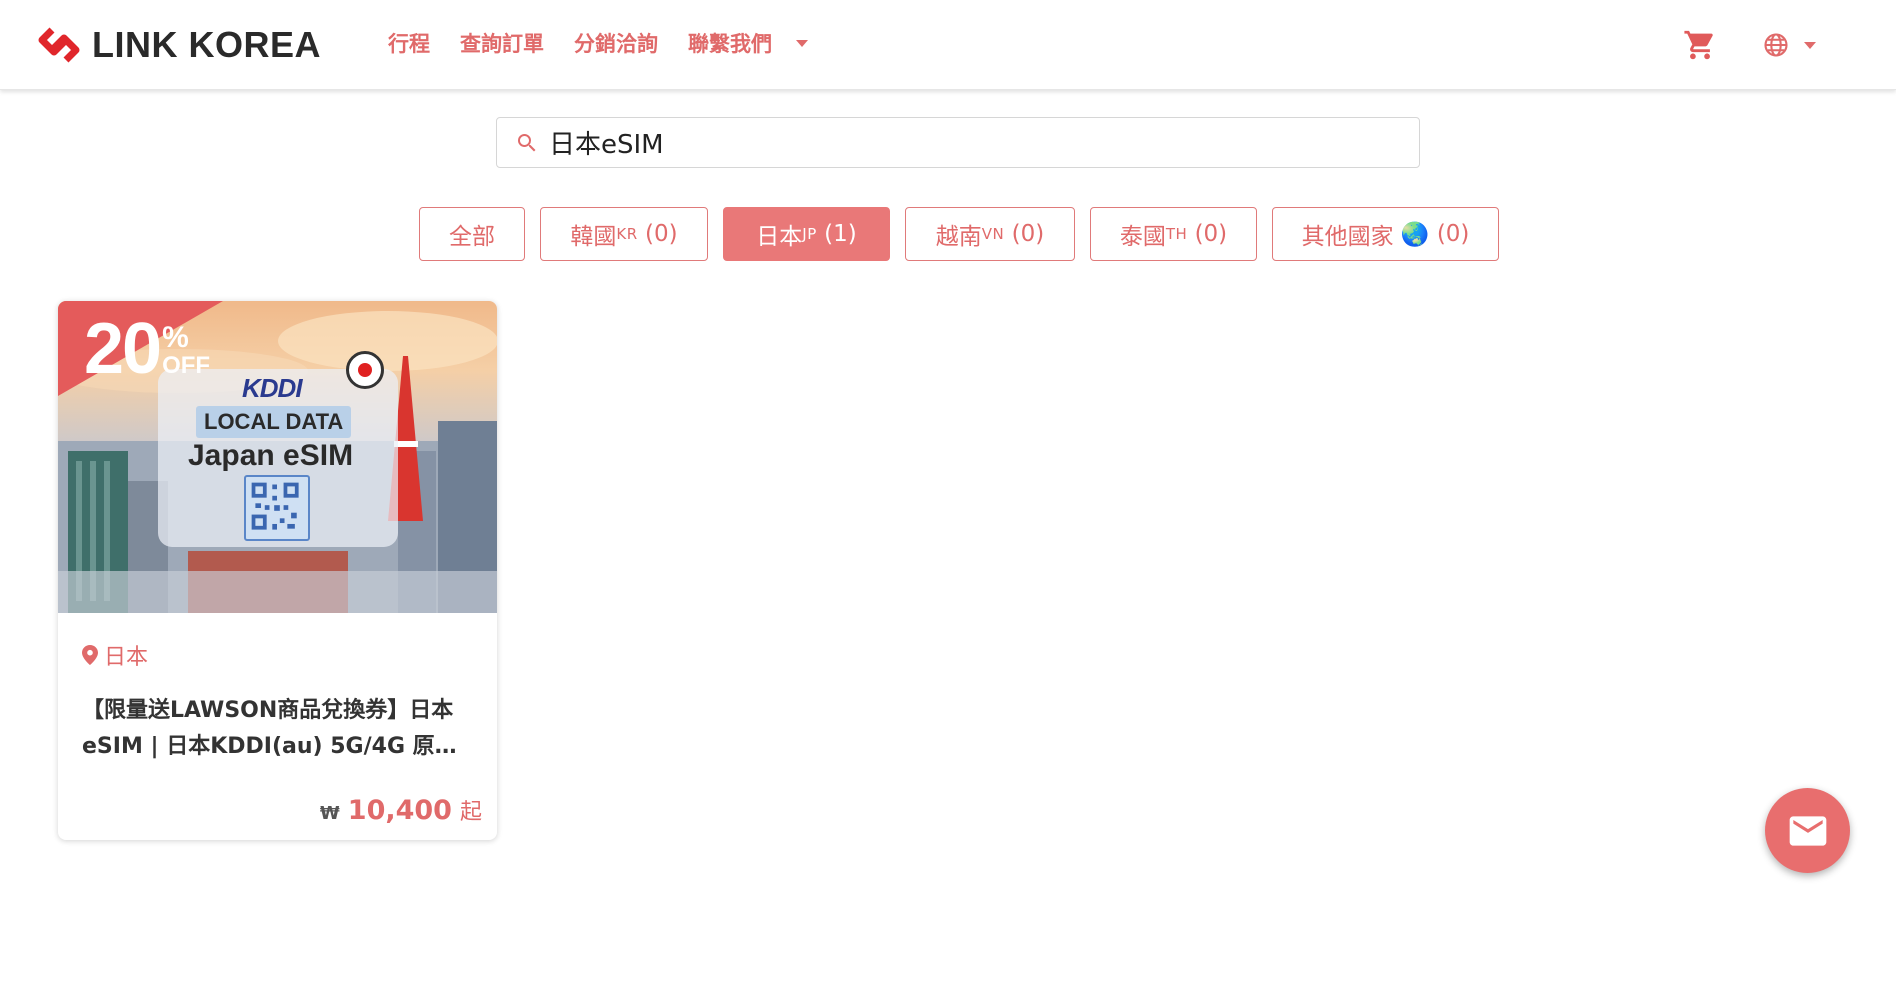 This screenshot has height=981, width=1896. What do you see at coordinates (123, 349) in the screenshot?
I see `discount-number: 20` at bounding box center [123, 349].